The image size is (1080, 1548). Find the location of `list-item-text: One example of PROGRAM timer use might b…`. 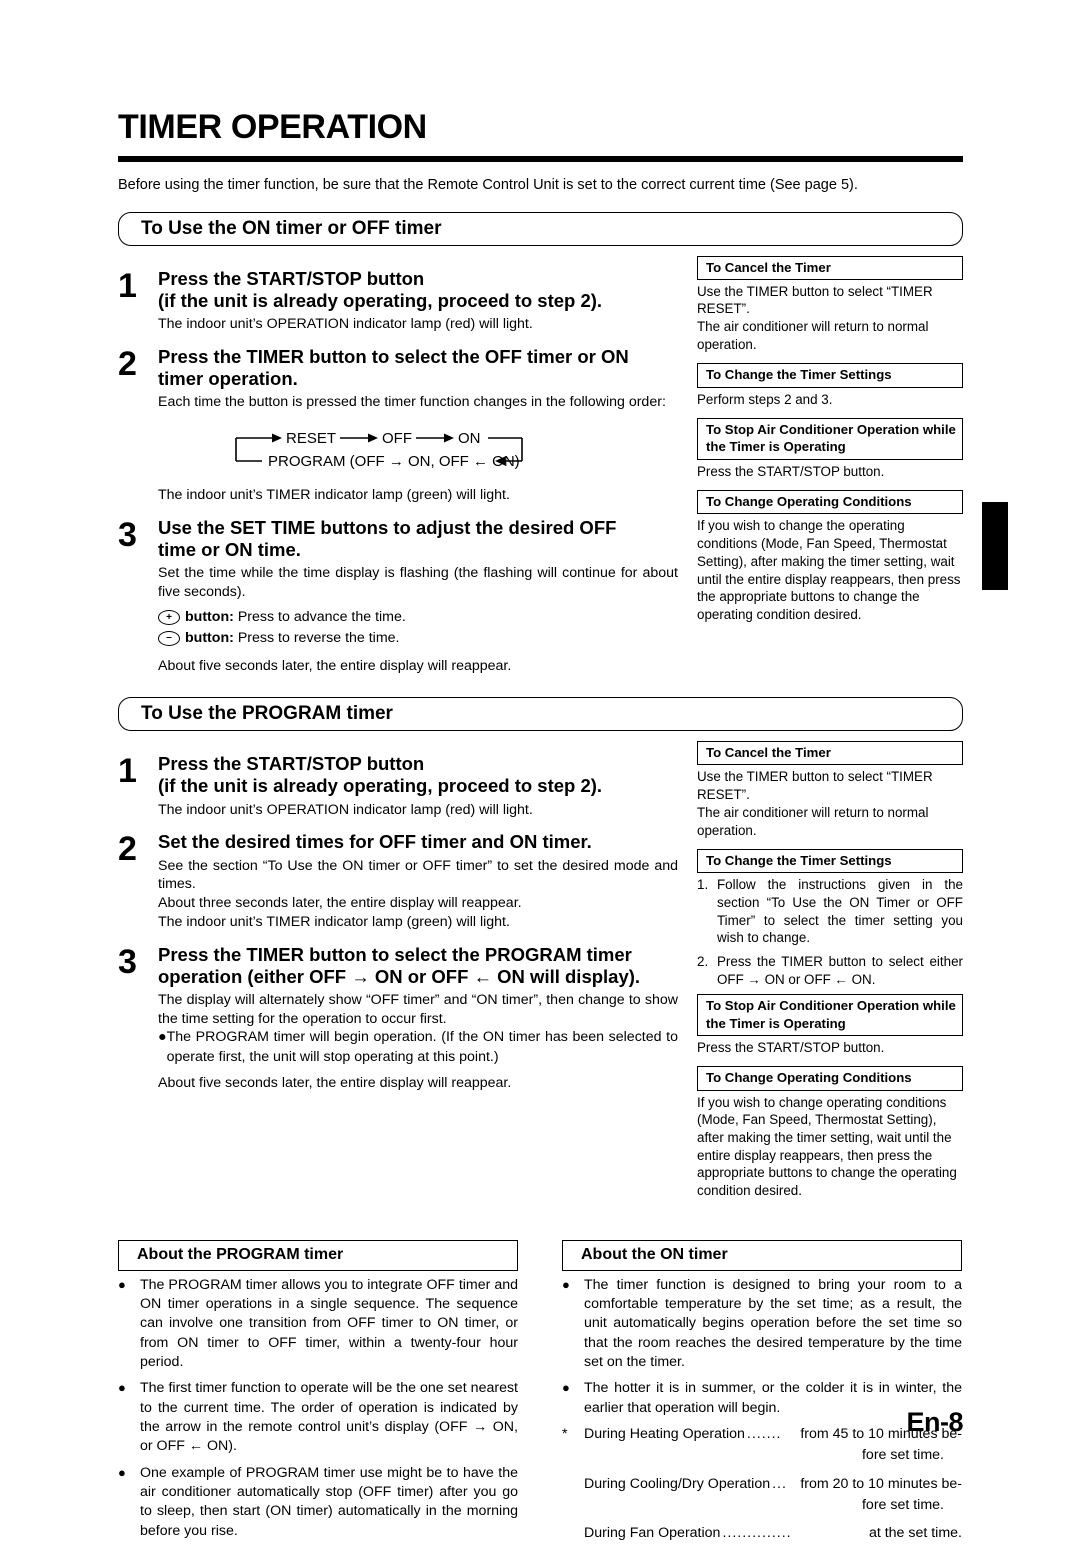

list-item-text: One example of PROGRAM timer use might b… is located at coordinates (329, 1501).